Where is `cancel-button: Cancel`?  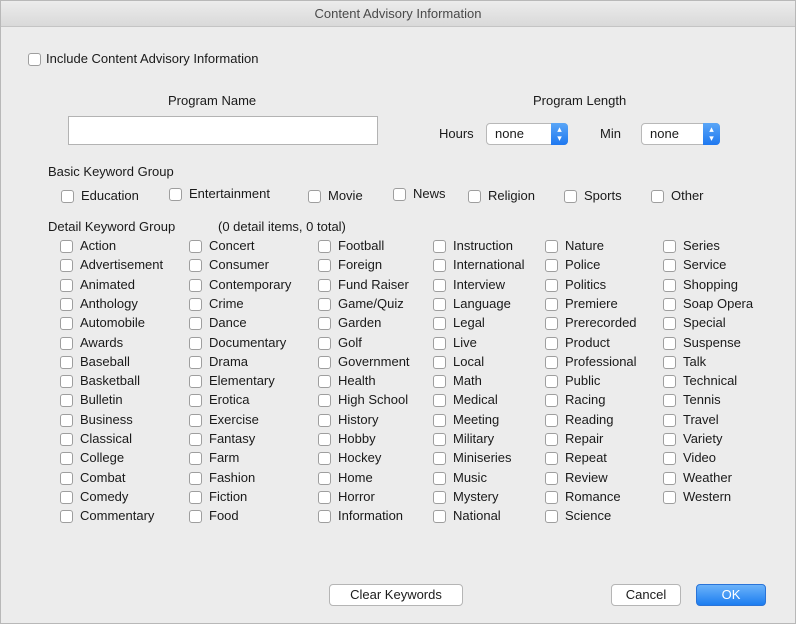
cancel-button: Cancel is located at coordinates (646, 595).